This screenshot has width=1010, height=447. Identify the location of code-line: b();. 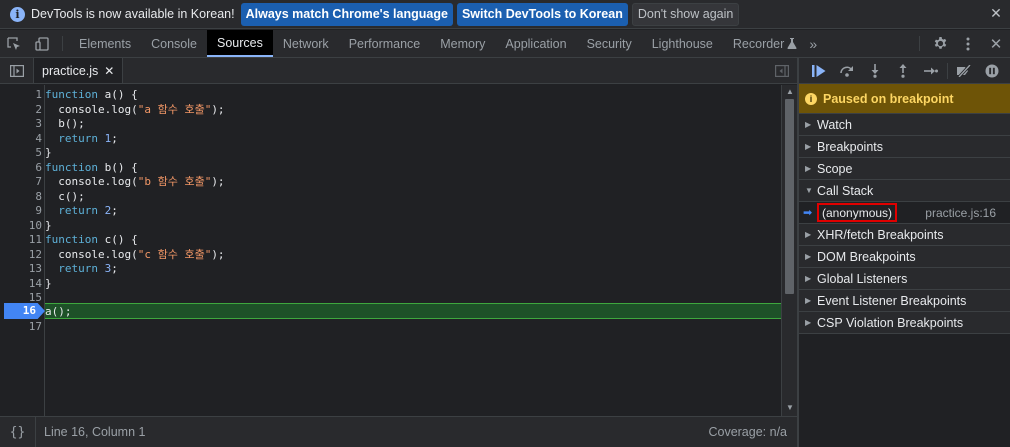
(65, 123).